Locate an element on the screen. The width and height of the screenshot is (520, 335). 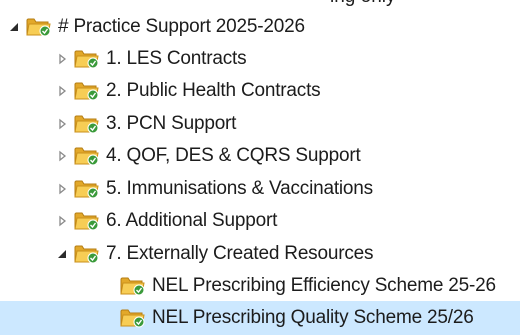
tree-item: NEL Prescribing Quality Scheme 25/26 is located at coordinates (260, 318).